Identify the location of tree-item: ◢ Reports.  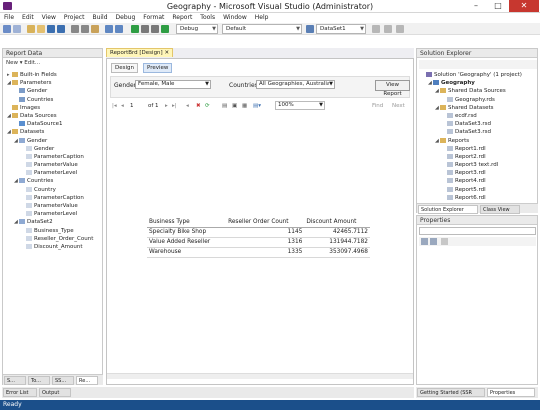
(479, 141).